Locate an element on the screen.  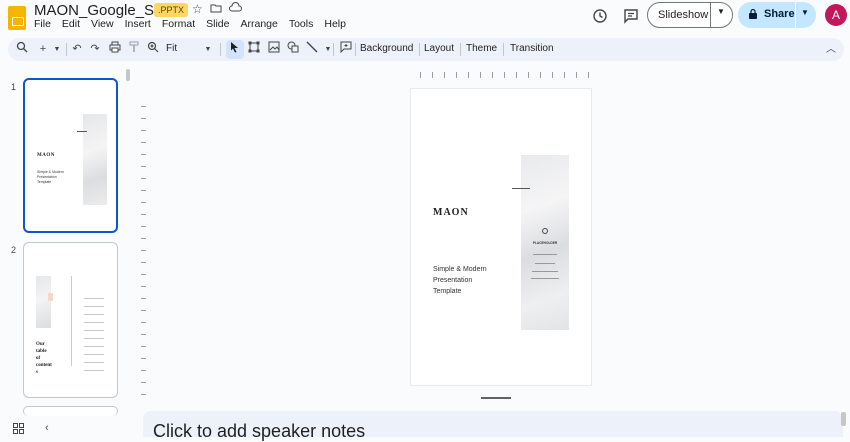
vertical-ruler is located at coordinates (143, 245).